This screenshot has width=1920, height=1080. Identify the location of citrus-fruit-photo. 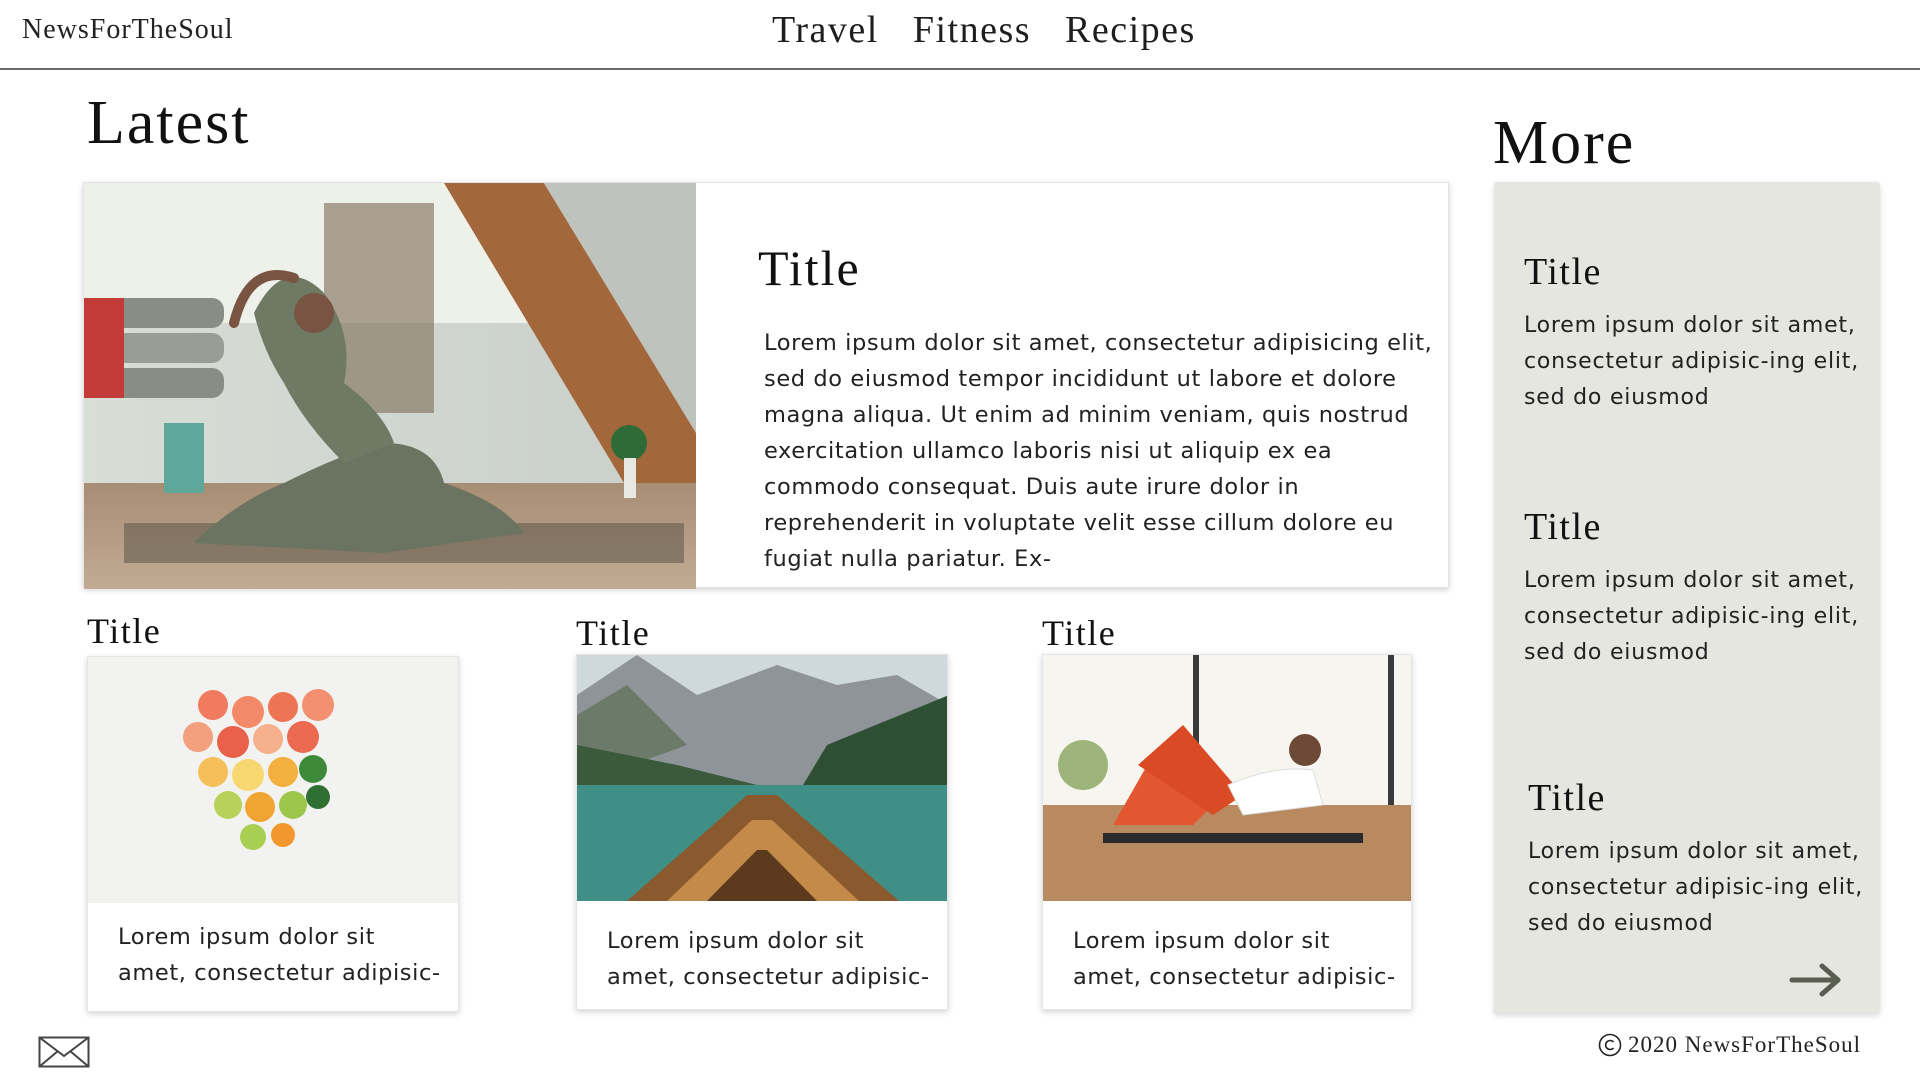
(273, 780).